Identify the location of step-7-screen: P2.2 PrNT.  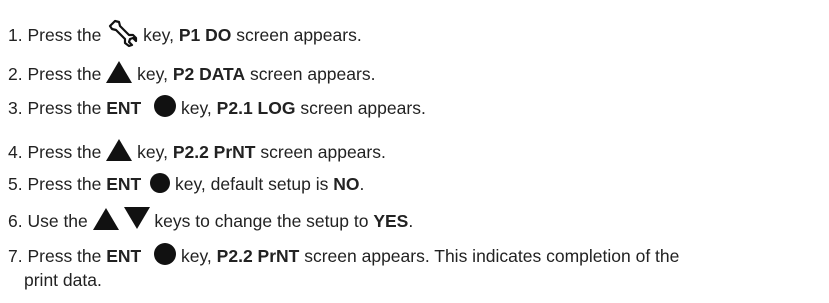
(258, 256).